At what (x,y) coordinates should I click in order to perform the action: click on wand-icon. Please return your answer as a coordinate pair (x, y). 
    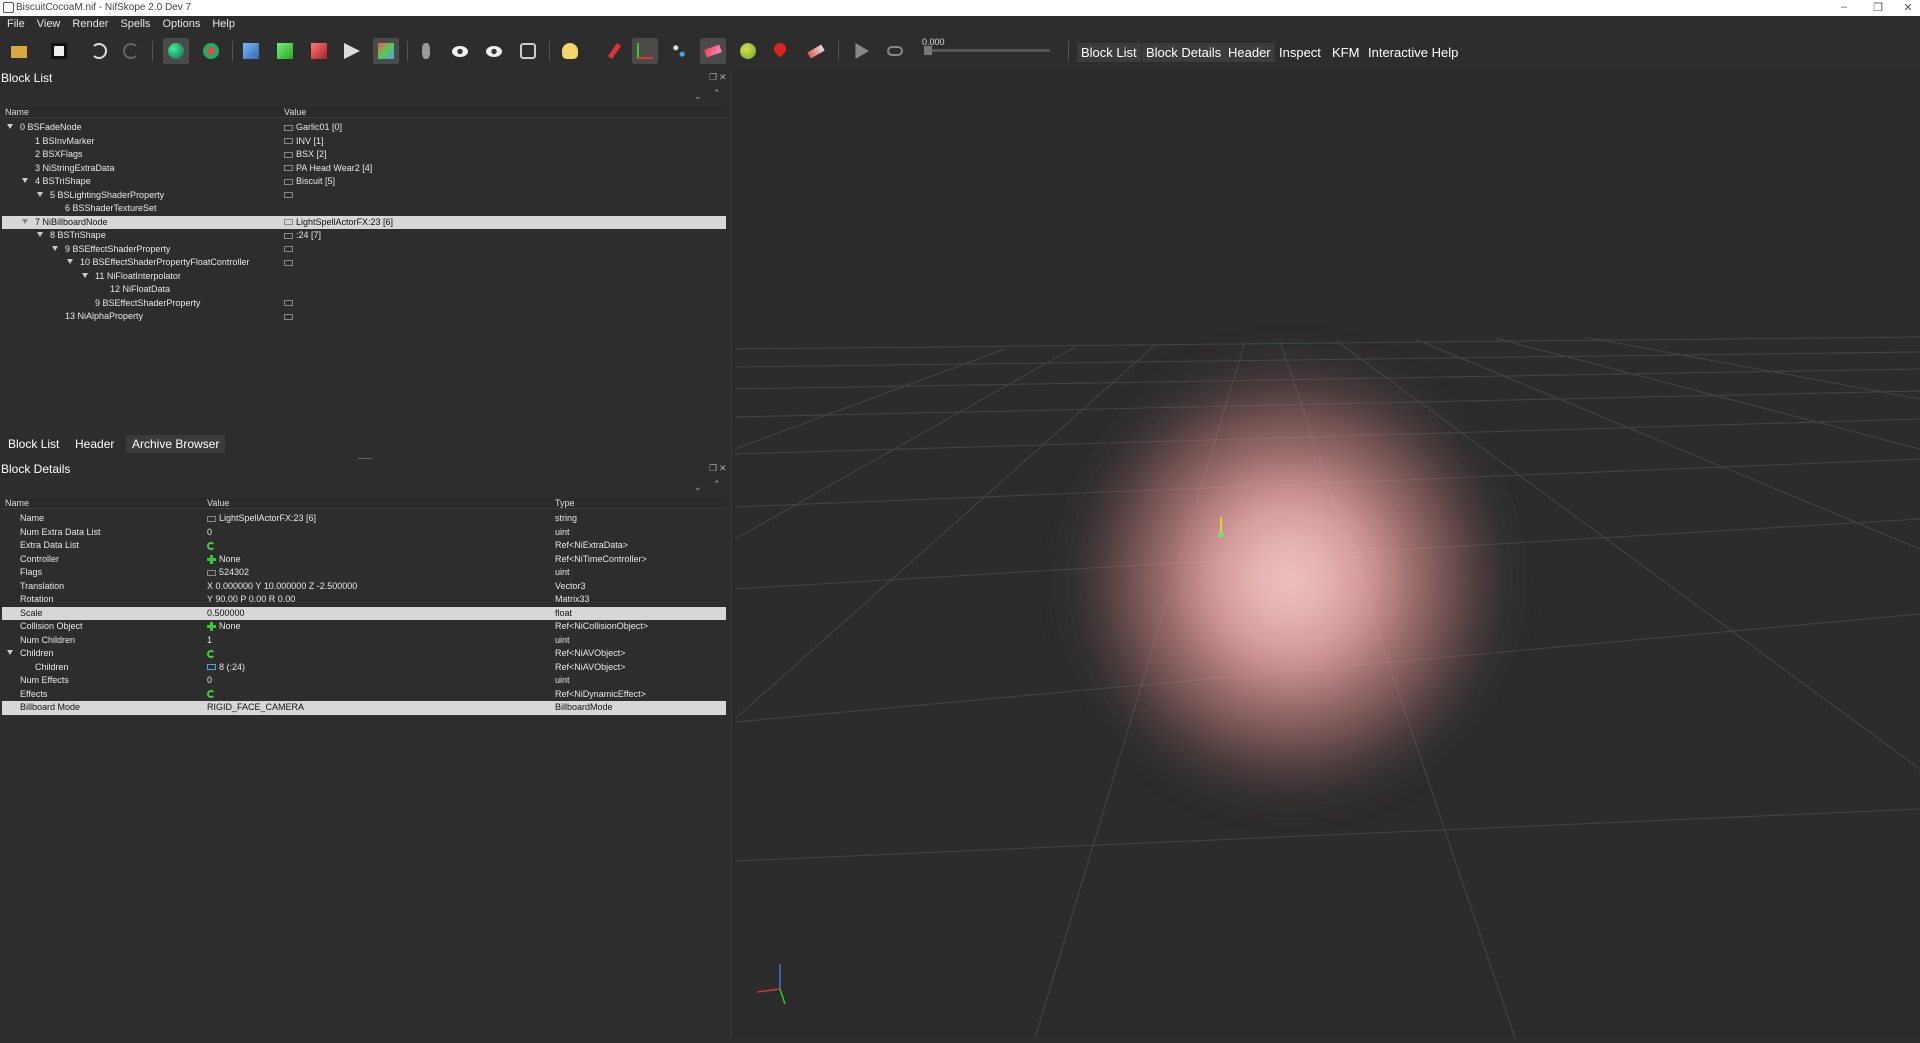
    Looking at the image, I should click on (713, 51).